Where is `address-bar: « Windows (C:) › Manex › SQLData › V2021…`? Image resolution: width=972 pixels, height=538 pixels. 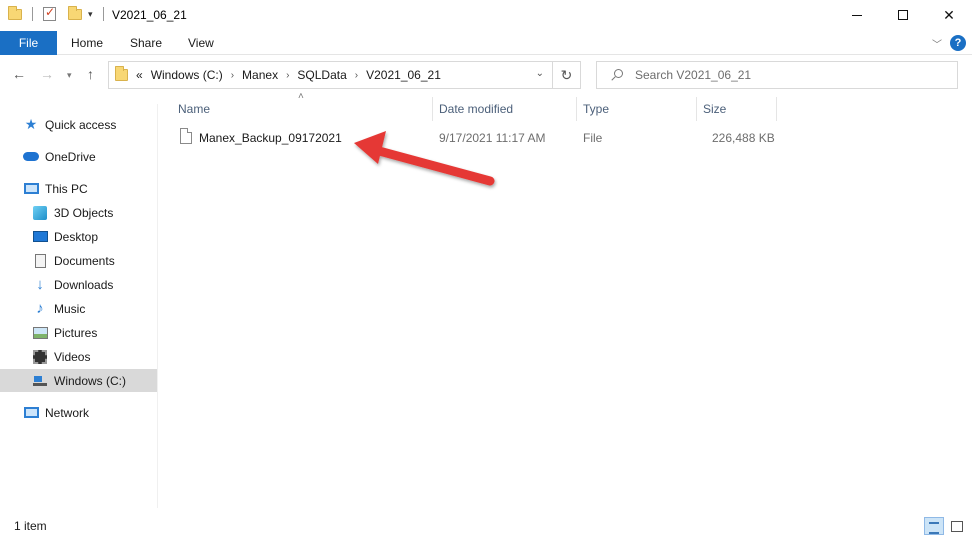 address-bar: « Windows (C:) › Manex › SQLData › V2021… is located at coordinates (330, 75).